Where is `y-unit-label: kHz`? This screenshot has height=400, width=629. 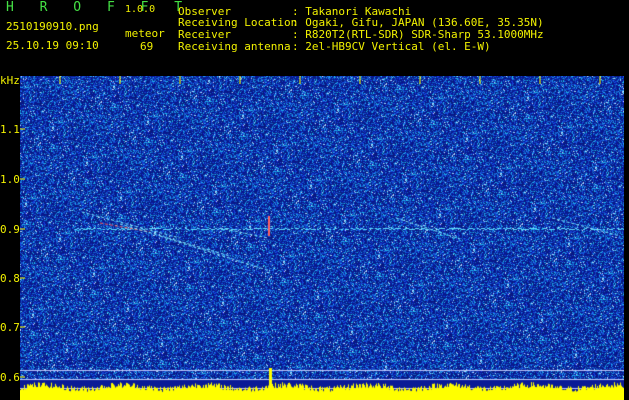 y-unit-label: kHz is located at coordinates (10, 80).